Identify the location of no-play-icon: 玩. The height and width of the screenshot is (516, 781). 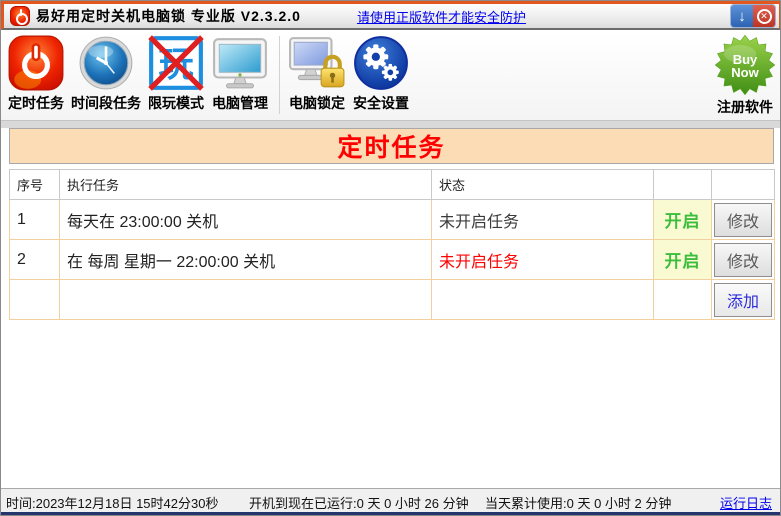
(176, 63).